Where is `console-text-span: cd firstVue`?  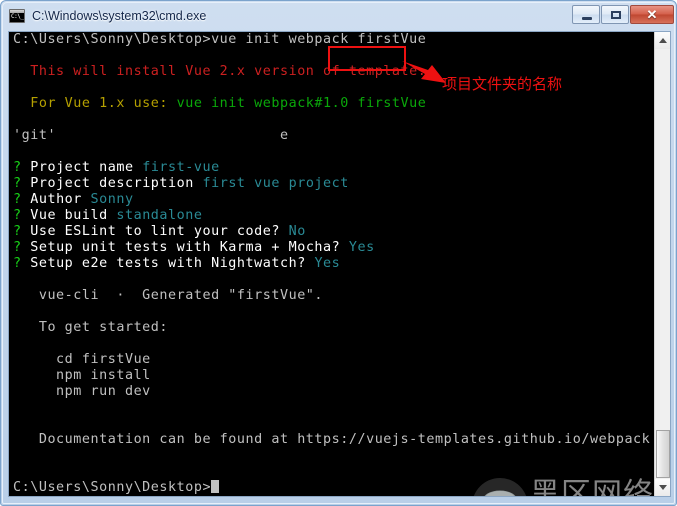 console-text-span: cd firstVue is located at coordinates (82, 359).